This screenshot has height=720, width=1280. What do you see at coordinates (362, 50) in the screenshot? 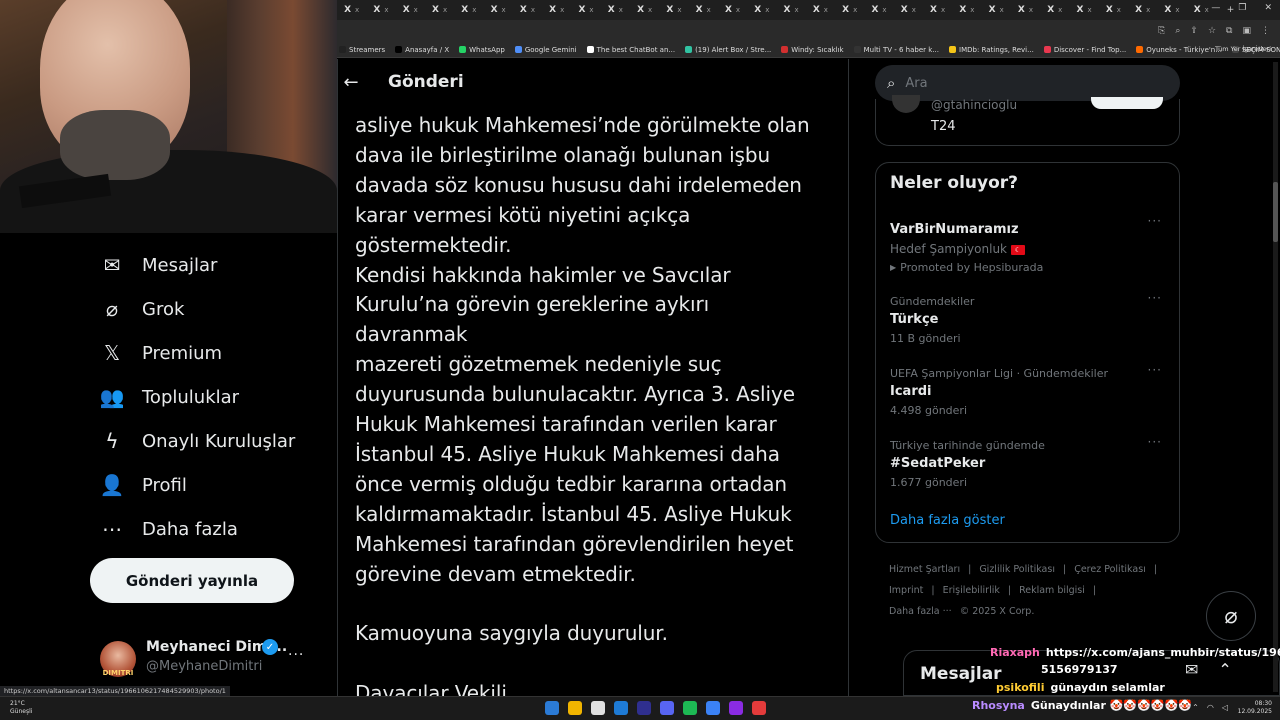
I see `bookmark-item: Streamers` at bounding box center [362, 50].